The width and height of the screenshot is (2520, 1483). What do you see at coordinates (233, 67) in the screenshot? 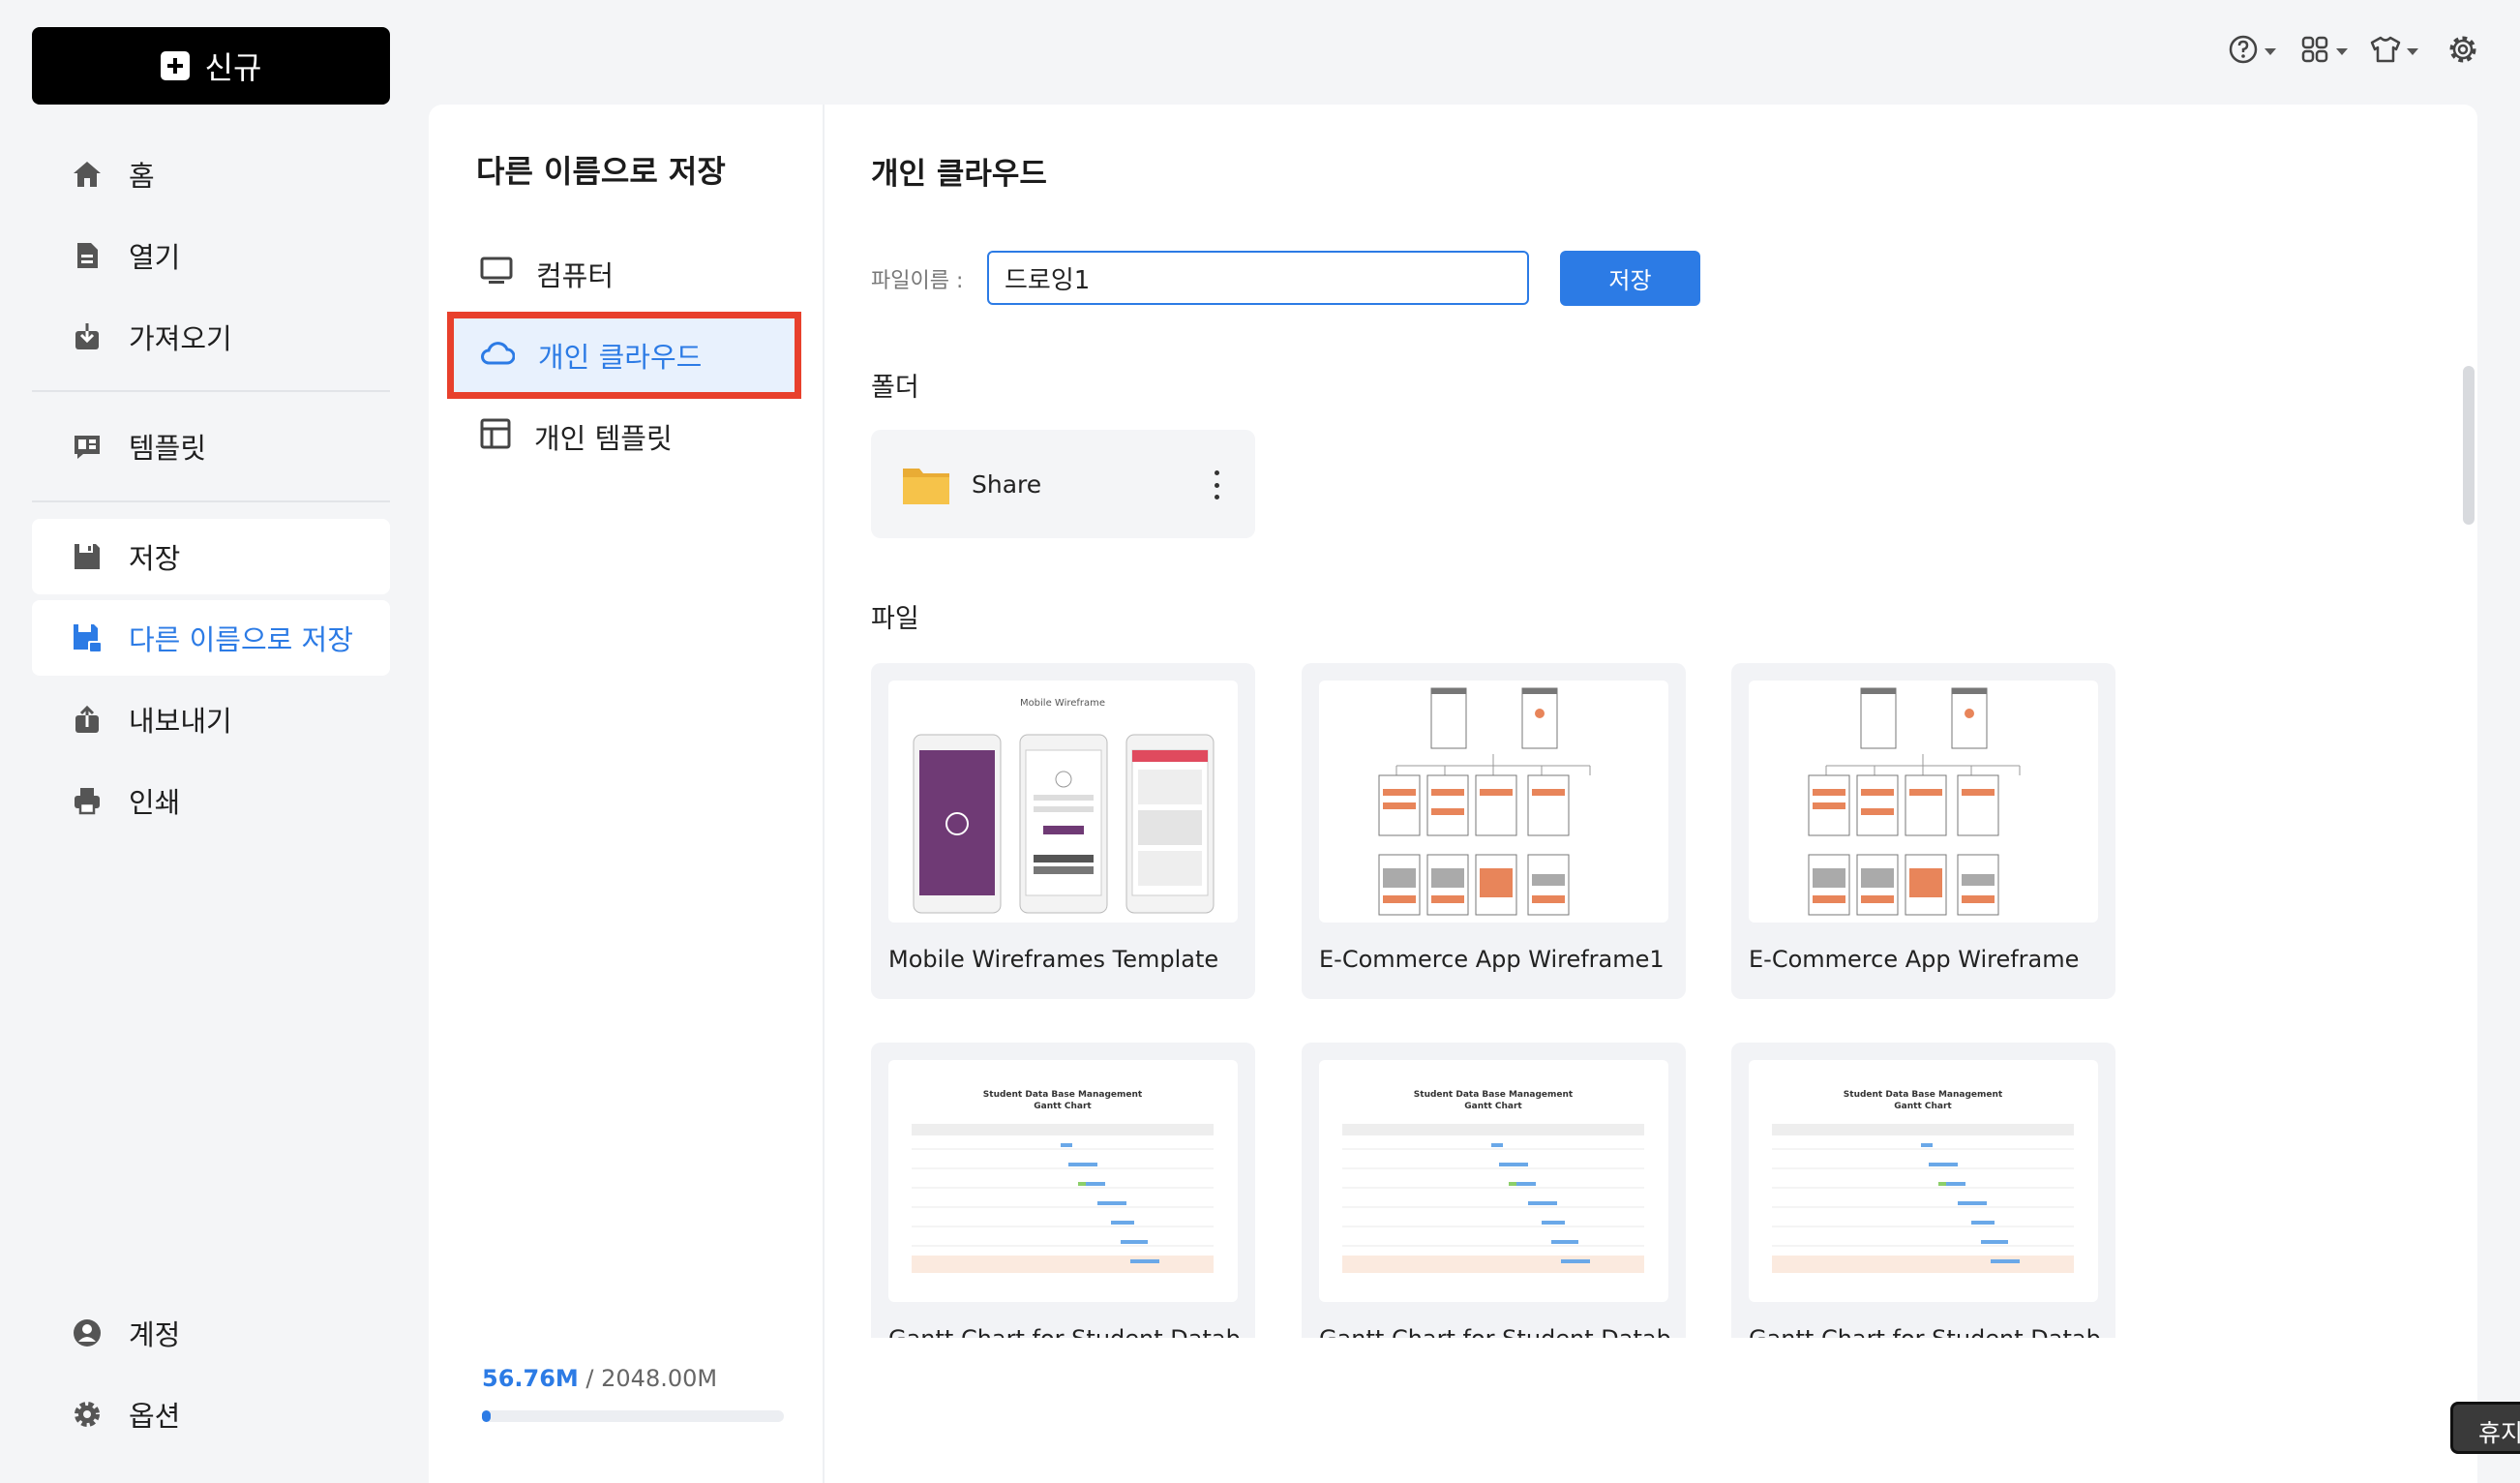
I see `new-button-label: 신규` at bounding box center [233, 67].